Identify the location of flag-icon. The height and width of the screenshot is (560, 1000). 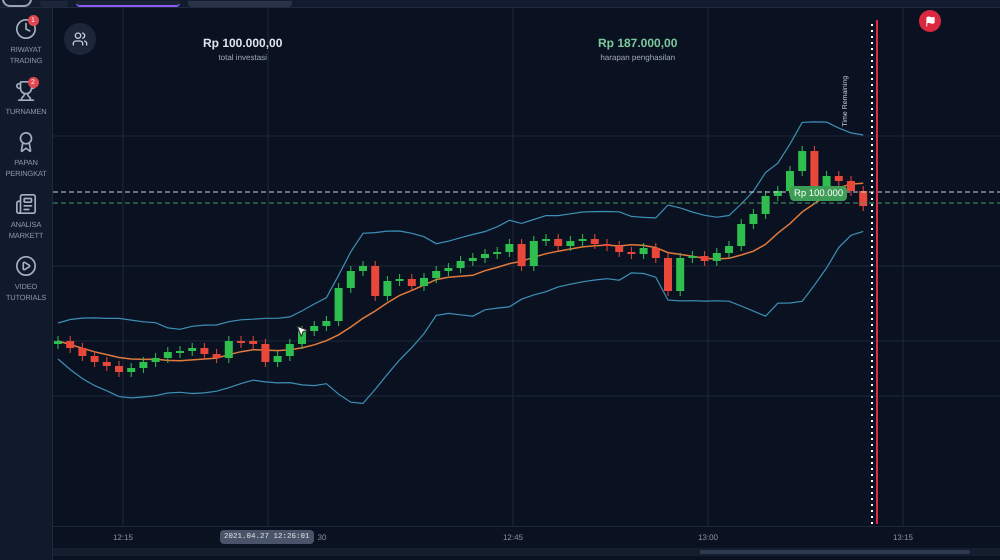
(930, 21).